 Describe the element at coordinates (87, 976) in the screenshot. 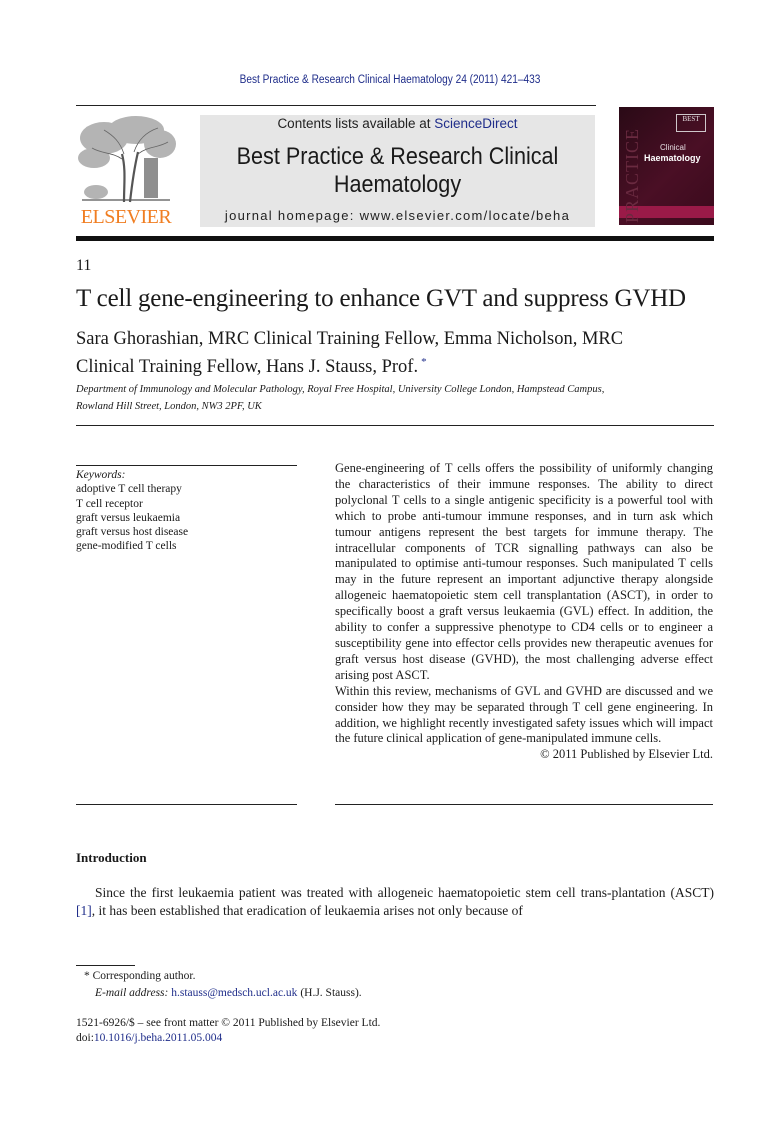

I see `footnote-marker: *` at that location.